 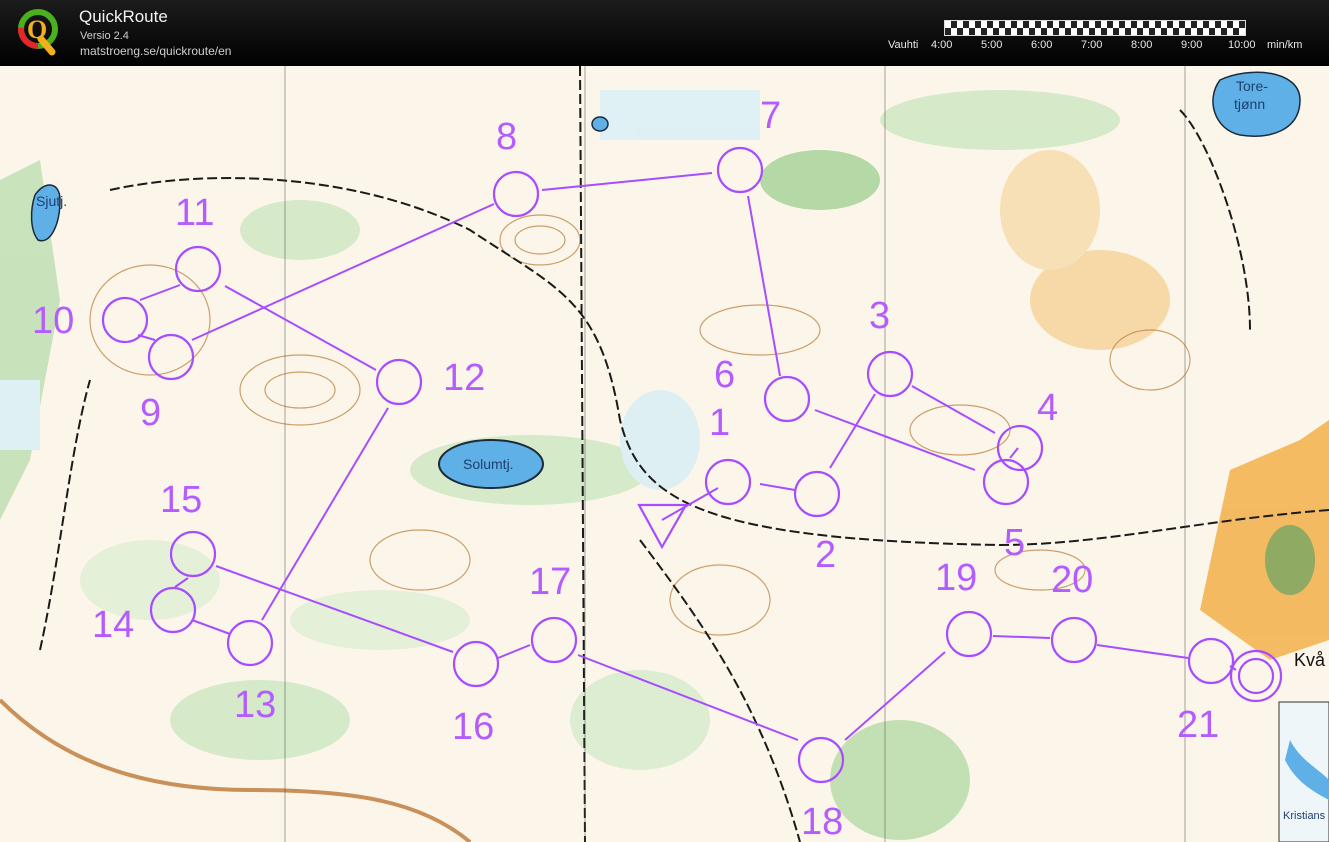 I want to click on pace-tick: 8:00, so click(x=1142, y=45).